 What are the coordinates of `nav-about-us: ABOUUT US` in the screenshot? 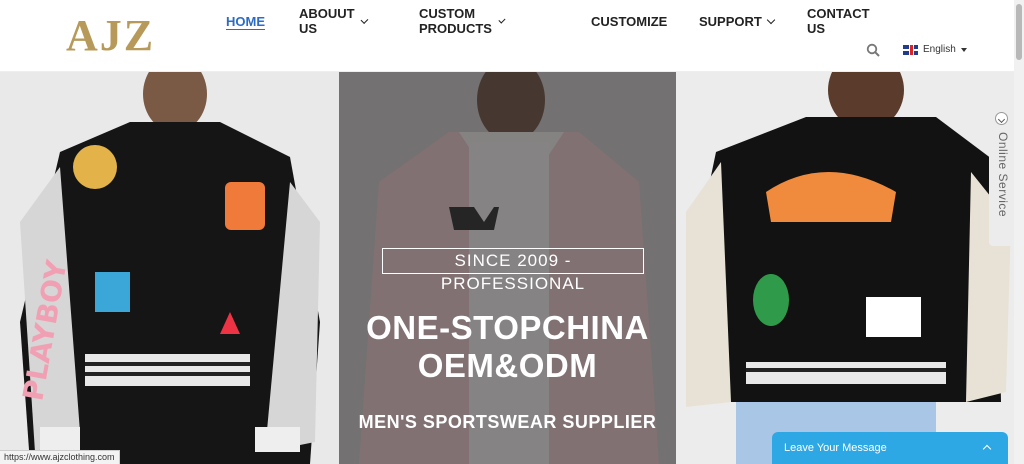 It's located at (334, 21).